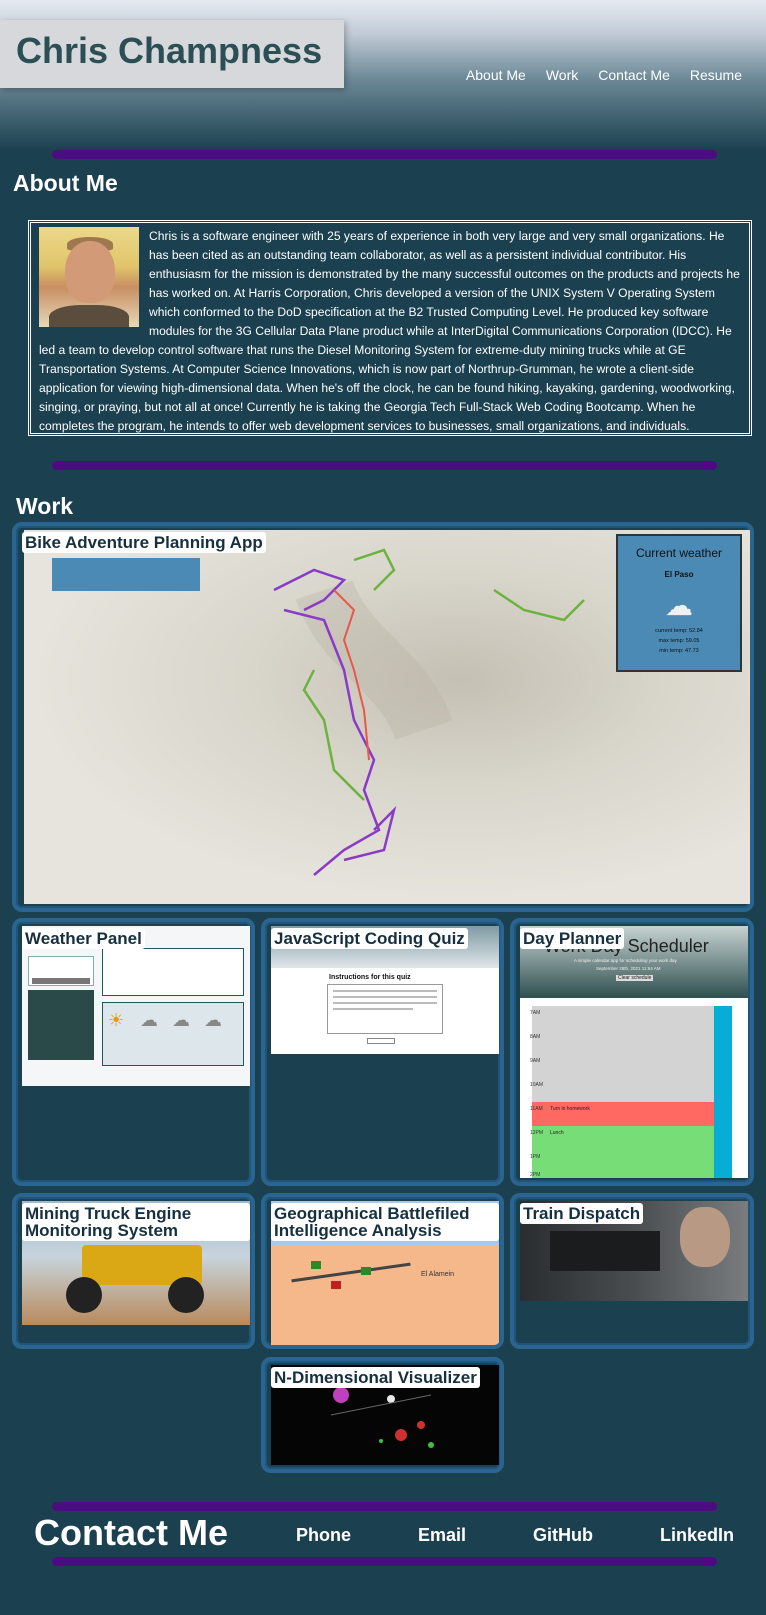  I want to click on project-title: Mining Truck Engine Monitoring System, so click(136, 1222).